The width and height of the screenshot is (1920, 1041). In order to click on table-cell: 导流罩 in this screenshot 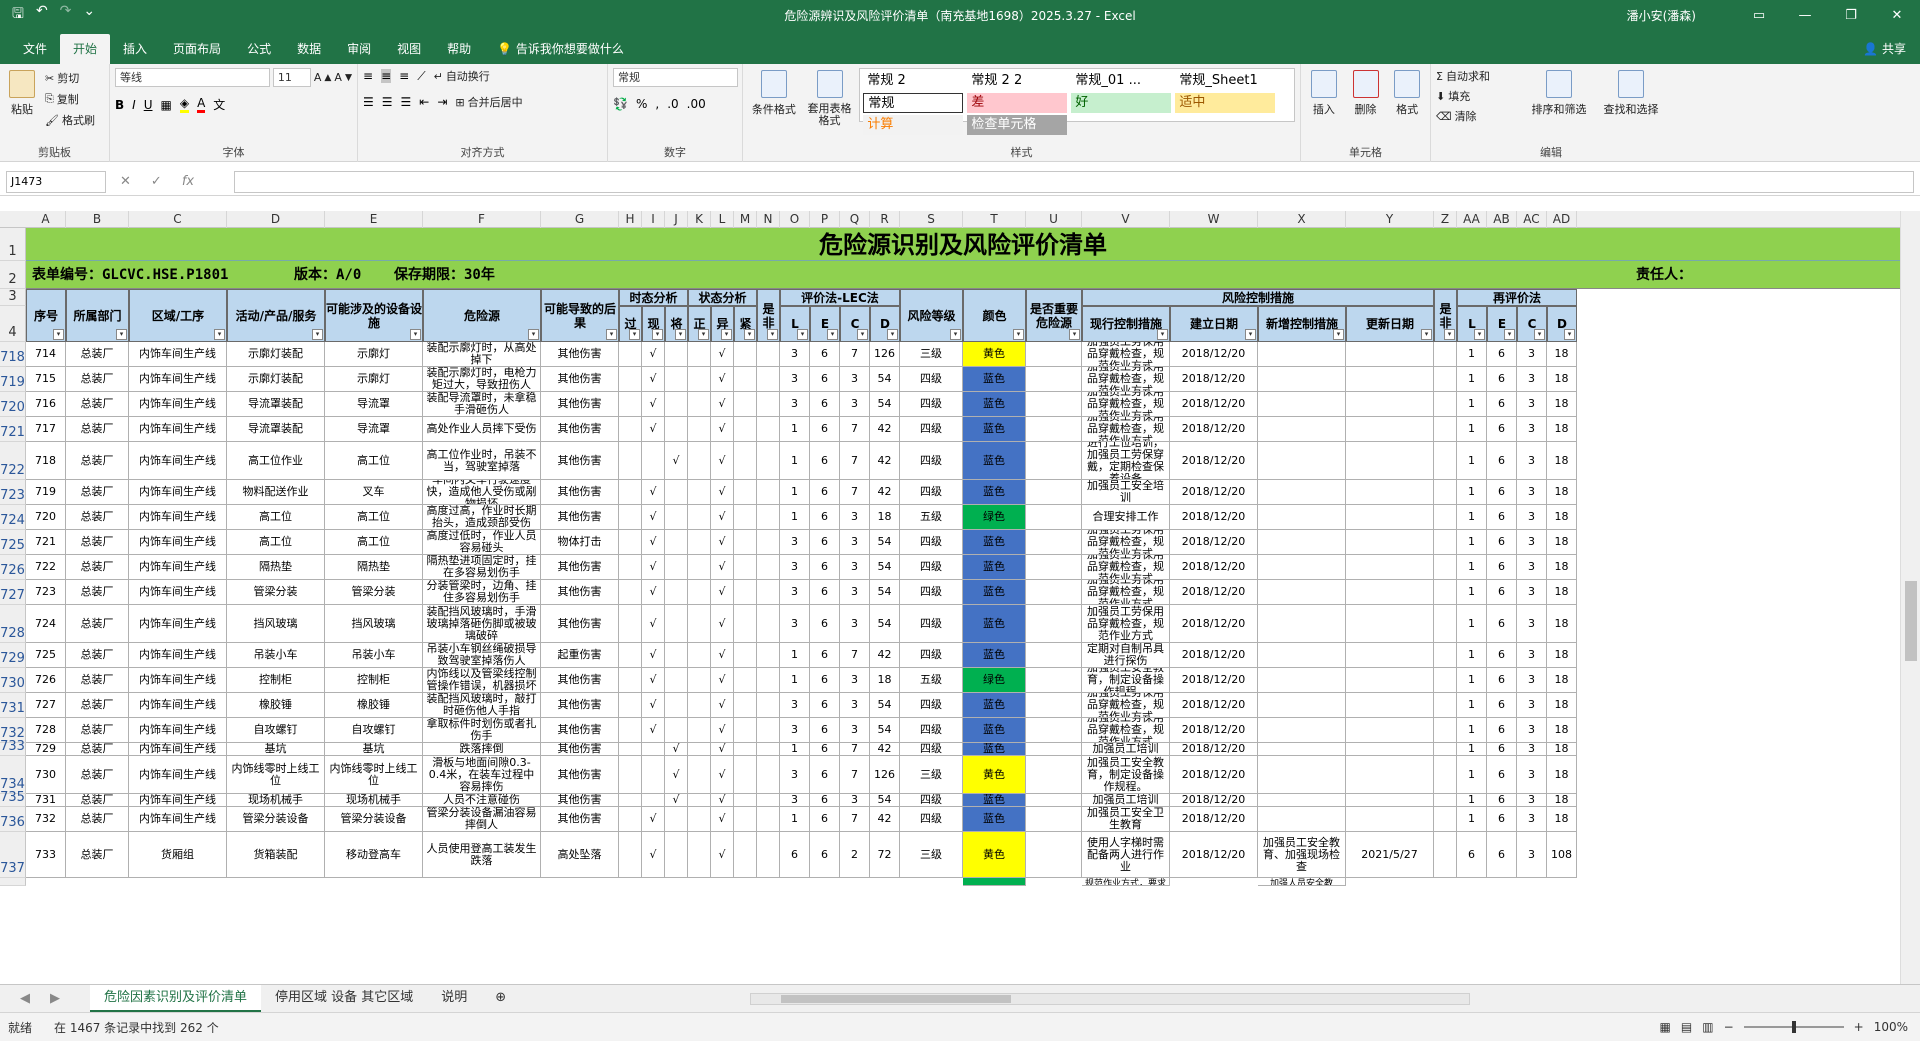, I will do `click(374, 429)`.